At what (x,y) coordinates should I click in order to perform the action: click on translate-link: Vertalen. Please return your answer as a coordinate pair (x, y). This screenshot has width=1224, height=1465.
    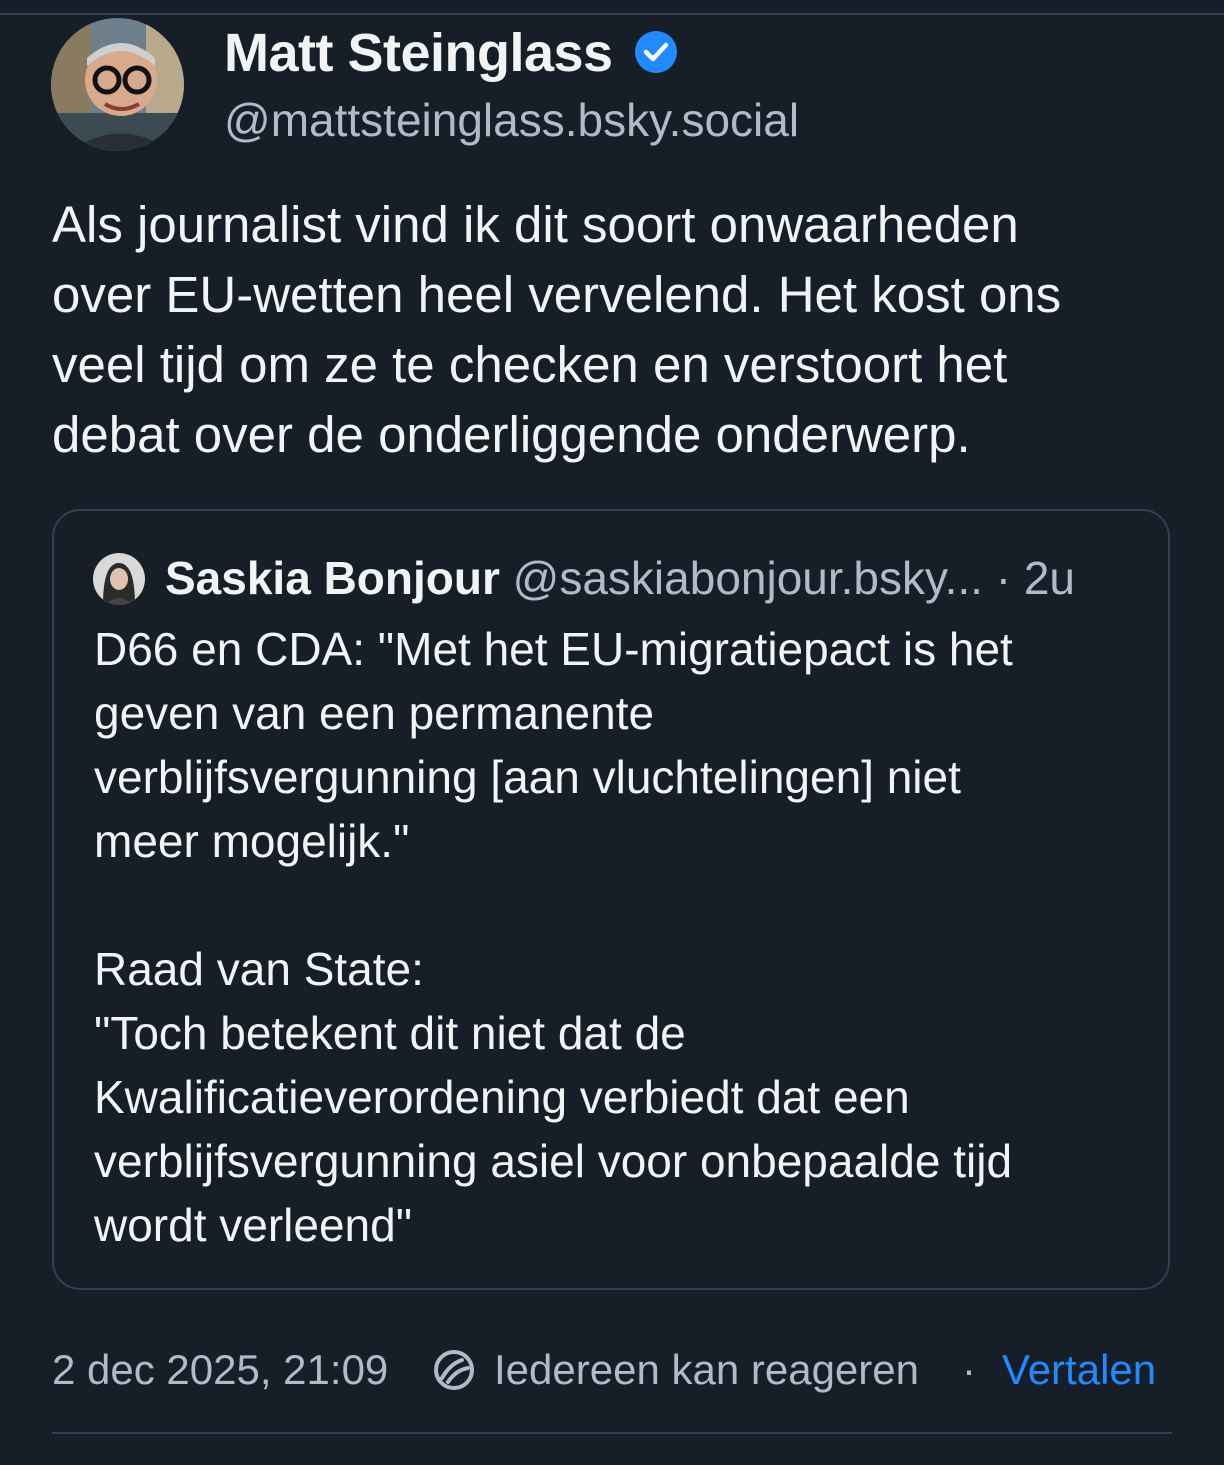
    Looking at the image, I should click on (1079, 1370).